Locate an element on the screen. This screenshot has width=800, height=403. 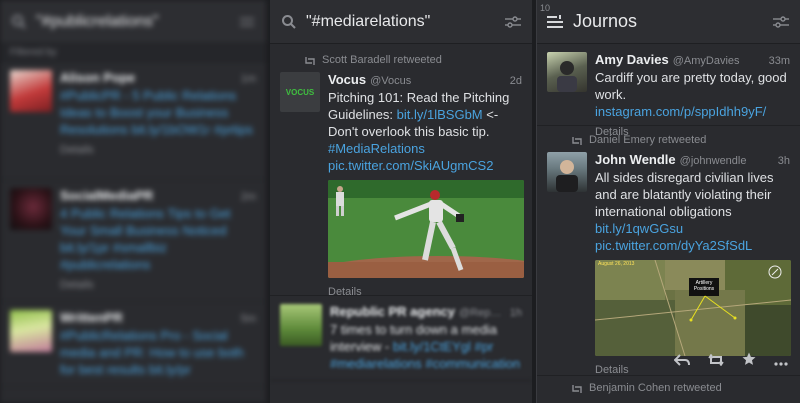
retweeted-by: Benjamin Cohen retweeted is located at coordinates (655, 388).